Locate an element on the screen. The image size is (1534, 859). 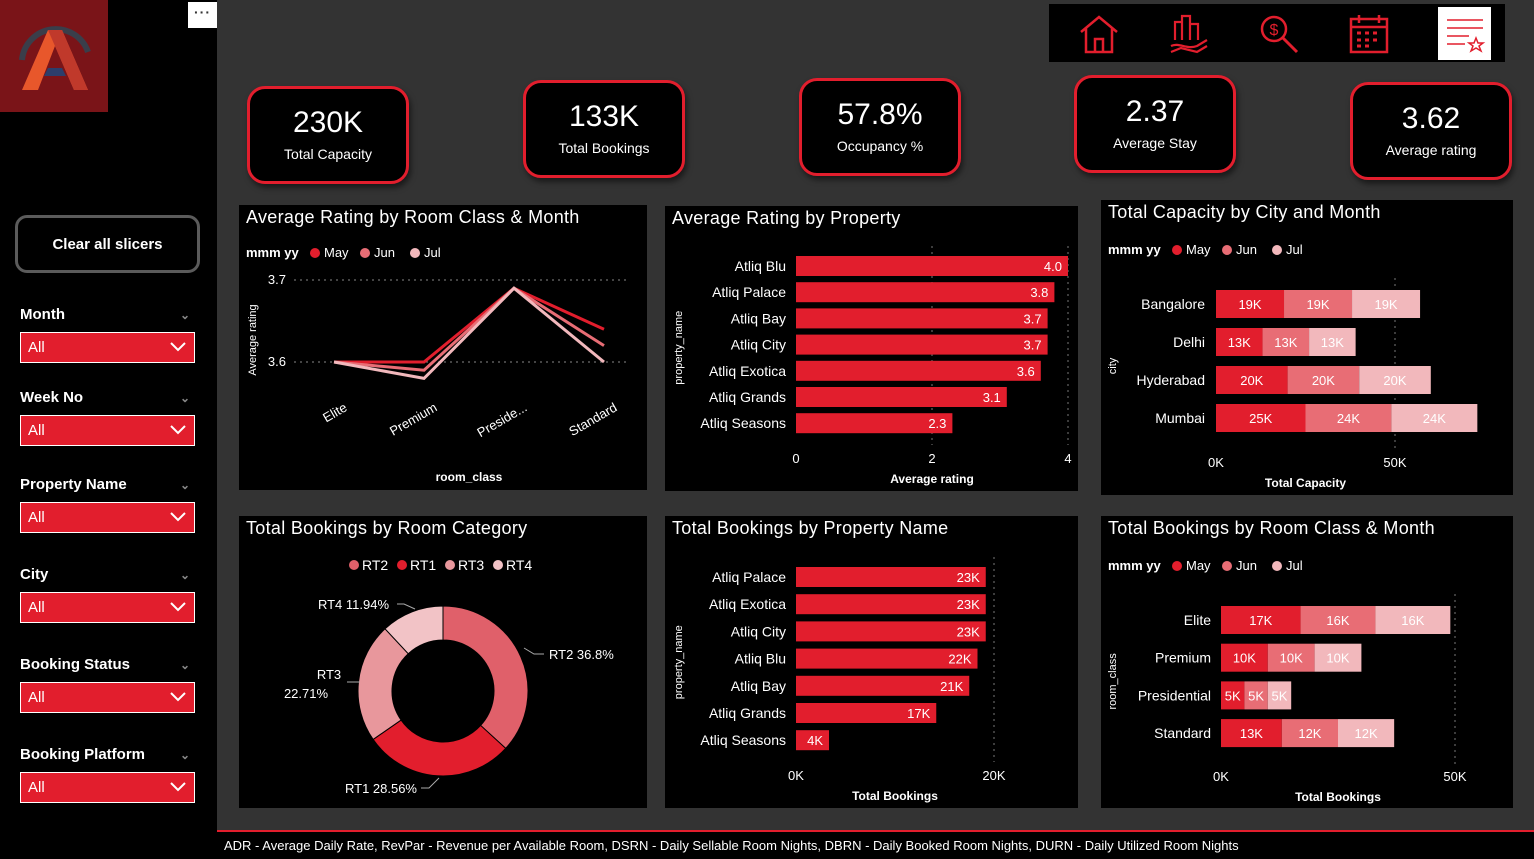
y-tick-label: Atliq Blu is located at coordinates (760, 266).